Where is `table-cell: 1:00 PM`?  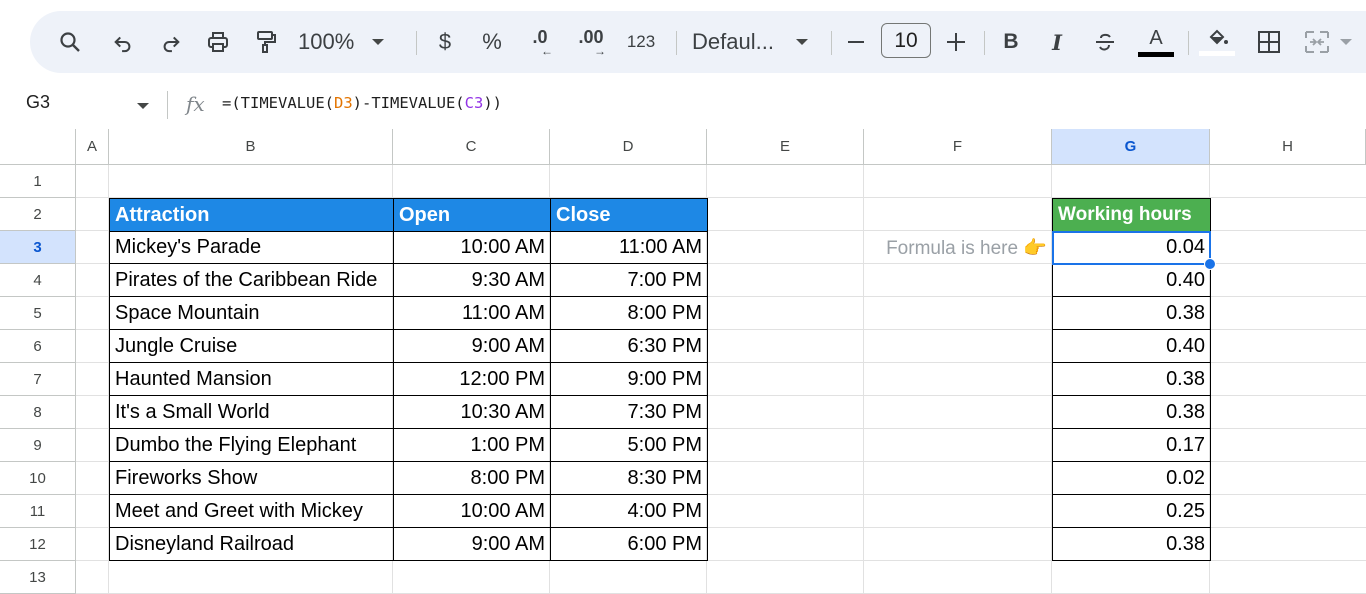 table-cell: 1:00 PM is located at coordinates (472, 445).